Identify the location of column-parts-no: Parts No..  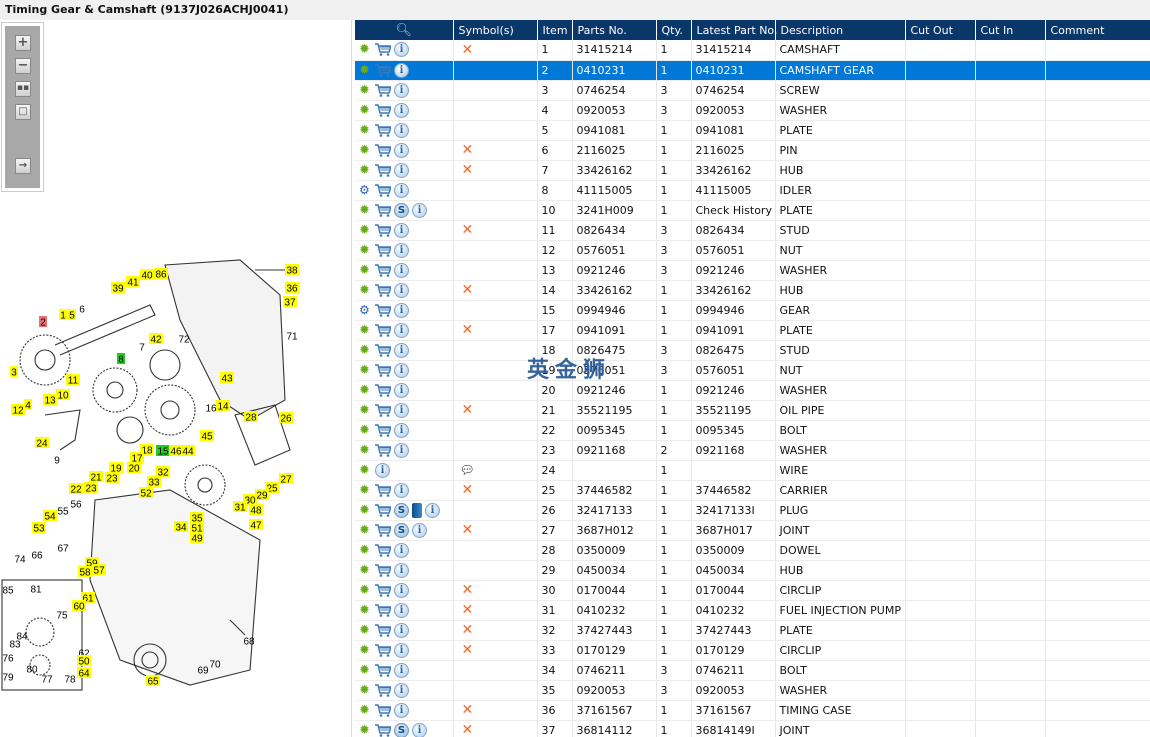
(614, 30).